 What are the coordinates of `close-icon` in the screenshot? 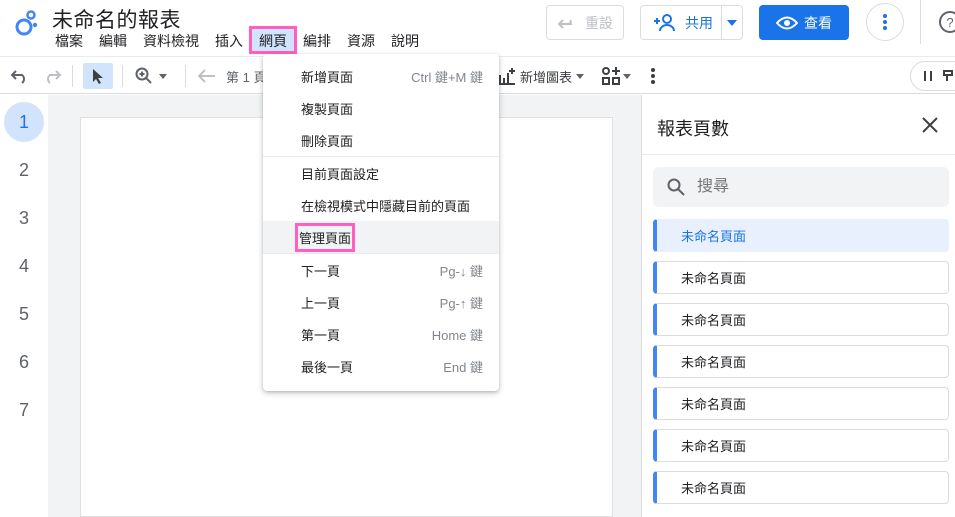 It's located at (930, 125).